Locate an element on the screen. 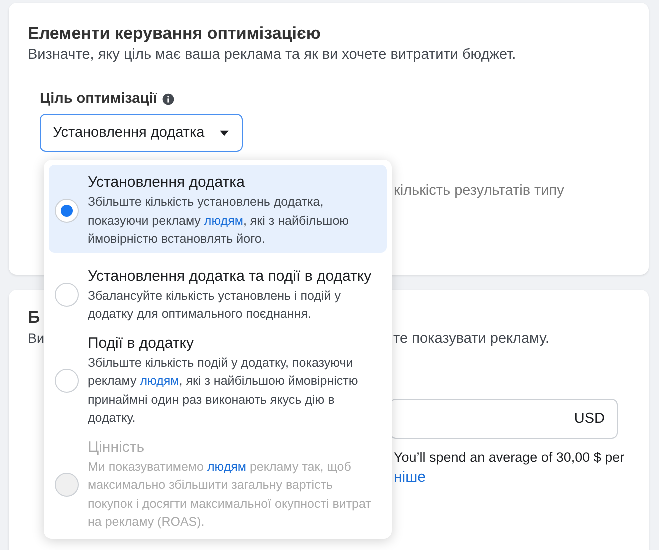  option-description: Збільште кількість установлень додатка, показуючи рекламу людям, які з найбільшою ймовірністю встановлять його. is located at coordinates (219, 221).